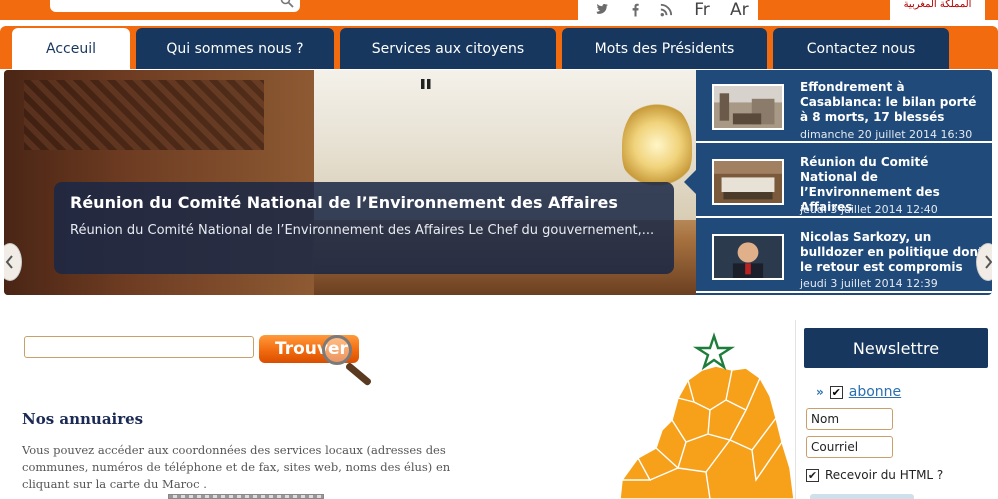  Describe the element at coordinates (680, 414) in the screenshot. I see `morocco-map` at that location.